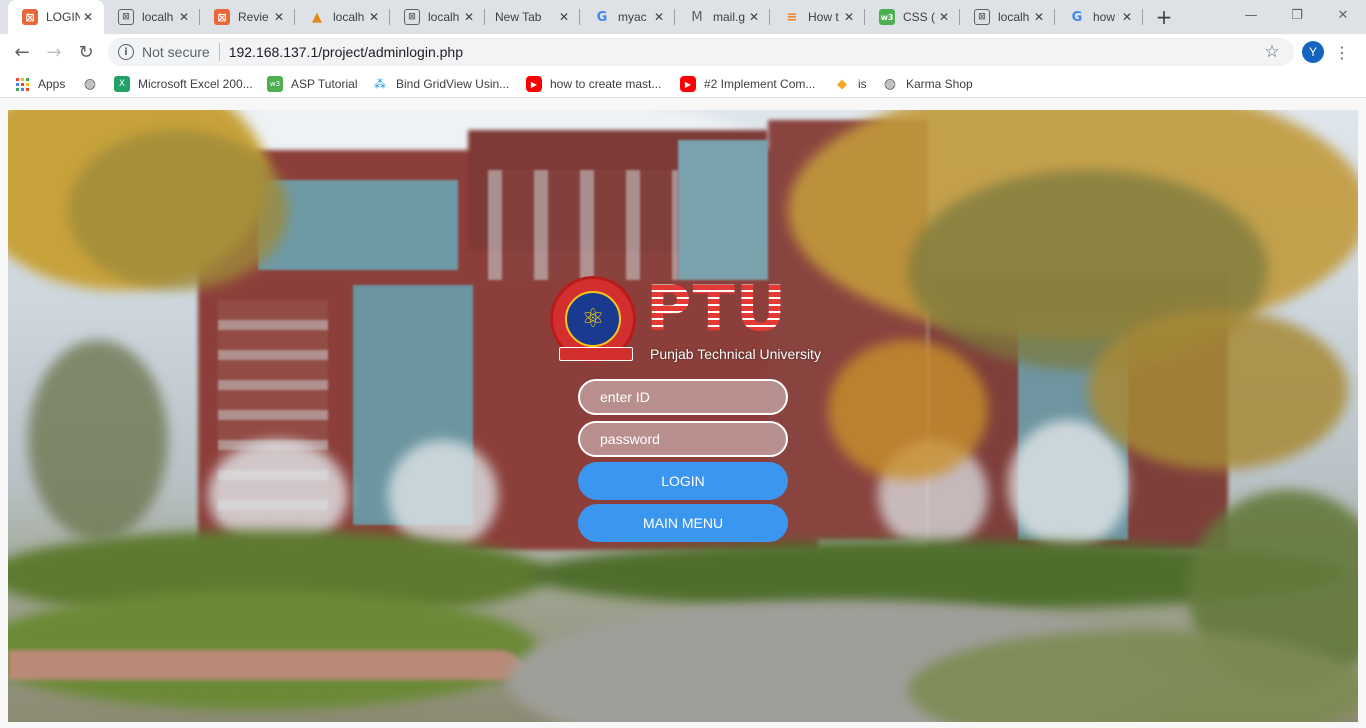 The height and width of the screenshot is (728, 1366). What do you see at coordinates (380, 84) in the screenshot?
I see `grid-icon: ⁂` at bounding box center [380, 84].